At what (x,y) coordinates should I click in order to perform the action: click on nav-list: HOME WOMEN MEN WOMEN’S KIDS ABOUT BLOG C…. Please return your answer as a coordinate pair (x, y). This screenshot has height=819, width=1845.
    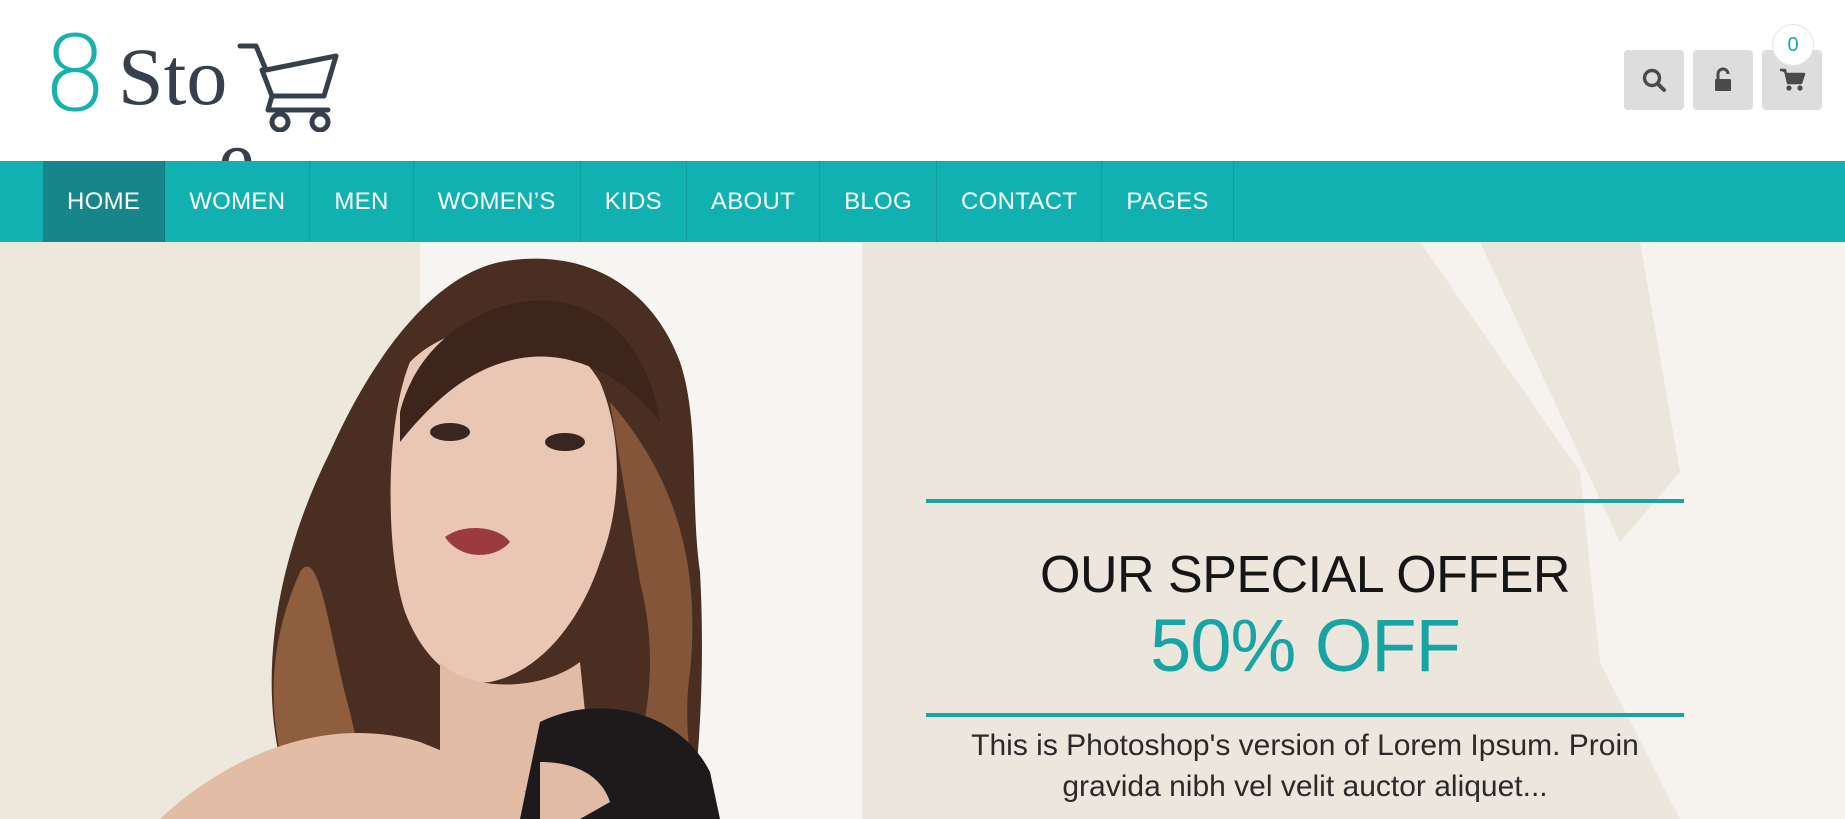
    Looking at the image, I should click on (638, 201).